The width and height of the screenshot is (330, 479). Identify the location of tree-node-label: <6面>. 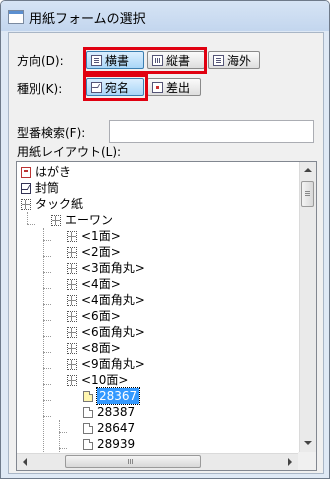
(101, 316).